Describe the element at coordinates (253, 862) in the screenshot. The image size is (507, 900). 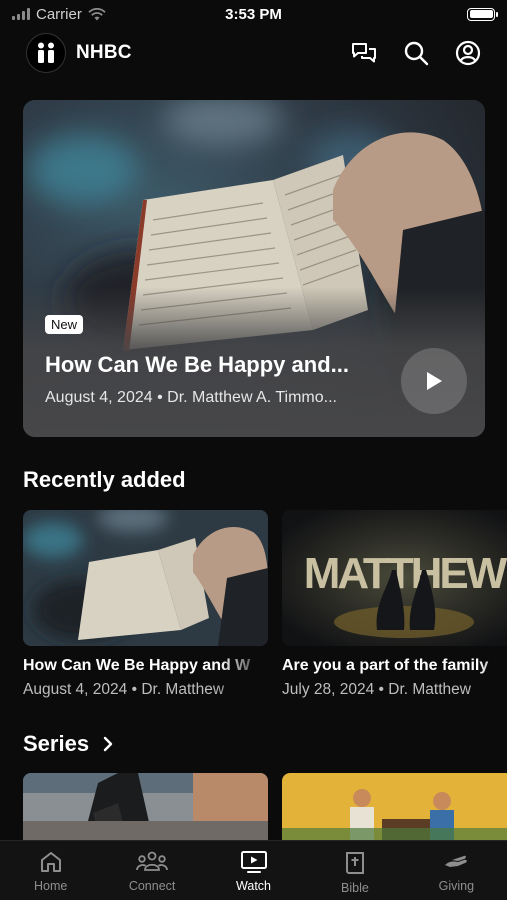
I see `tv-play-icon` at that location.